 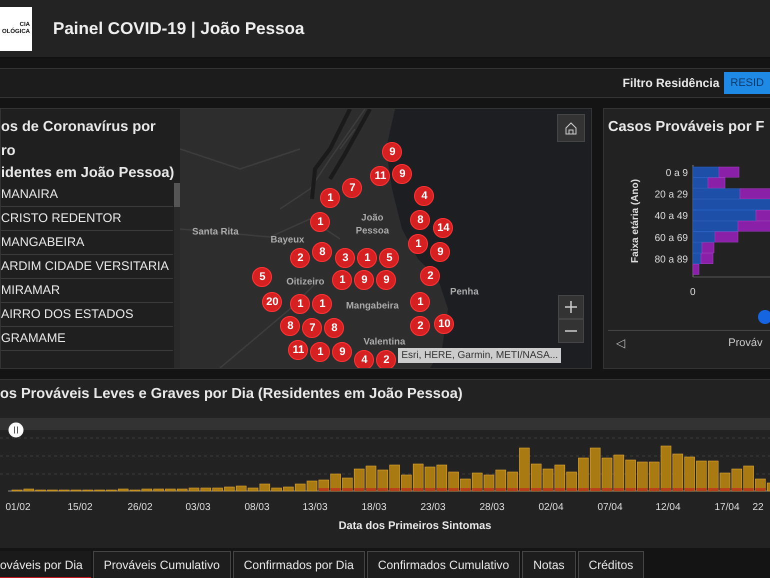 I want to click on x-tick-label: 26/02, so click(x=140, y=507).